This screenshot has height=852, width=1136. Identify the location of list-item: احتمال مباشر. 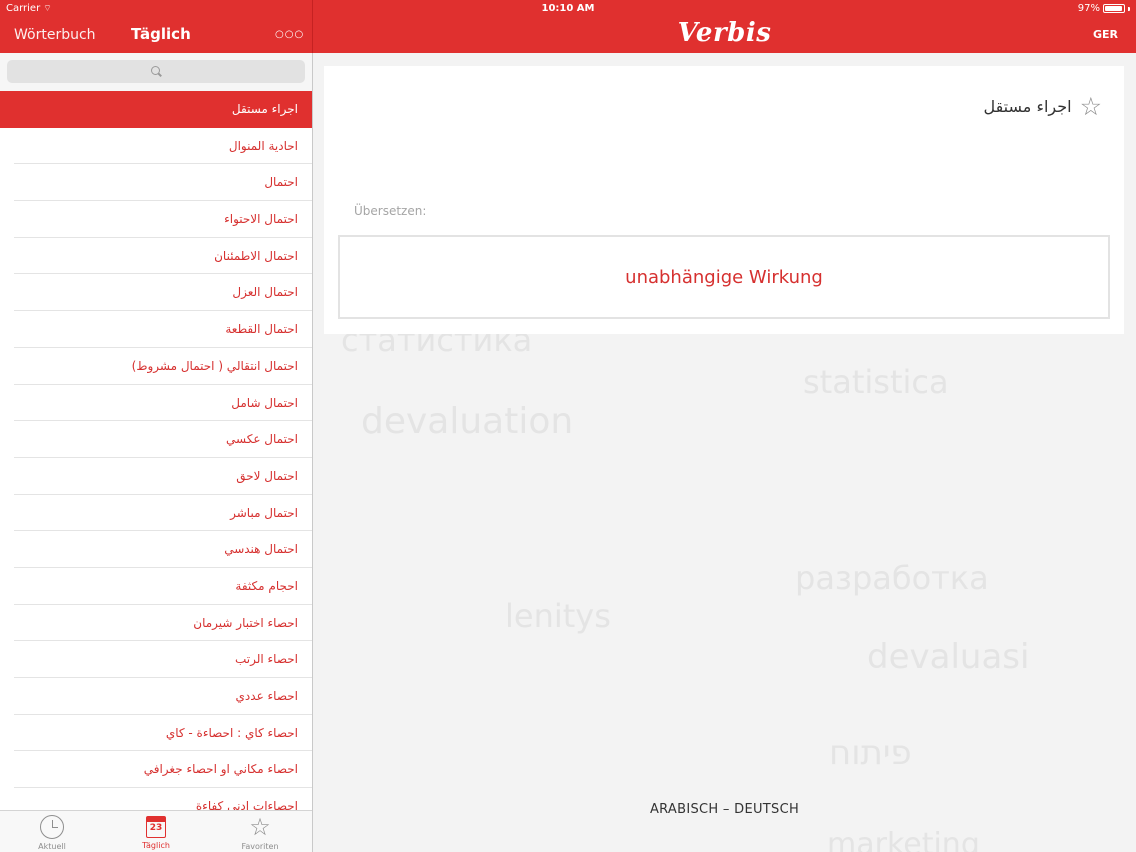
(156, 513).